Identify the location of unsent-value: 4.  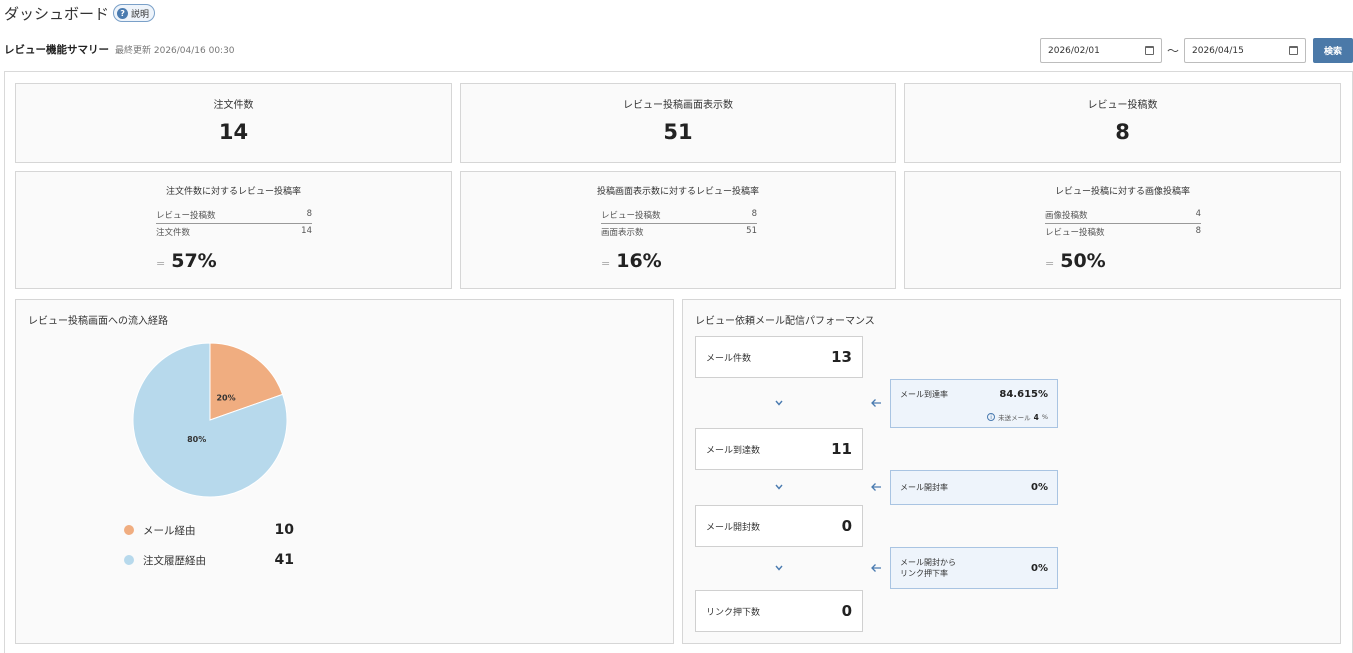
(1036, 417).